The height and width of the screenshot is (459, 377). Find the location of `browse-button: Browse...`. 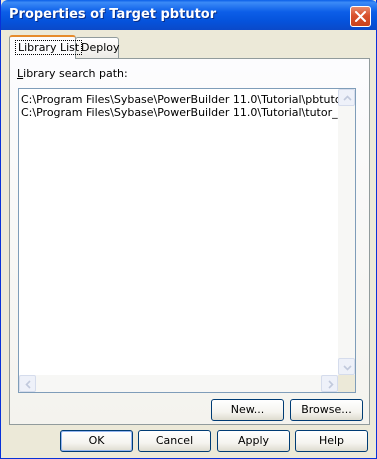

browse-button: Browse... is located at coordinates (326, 410).